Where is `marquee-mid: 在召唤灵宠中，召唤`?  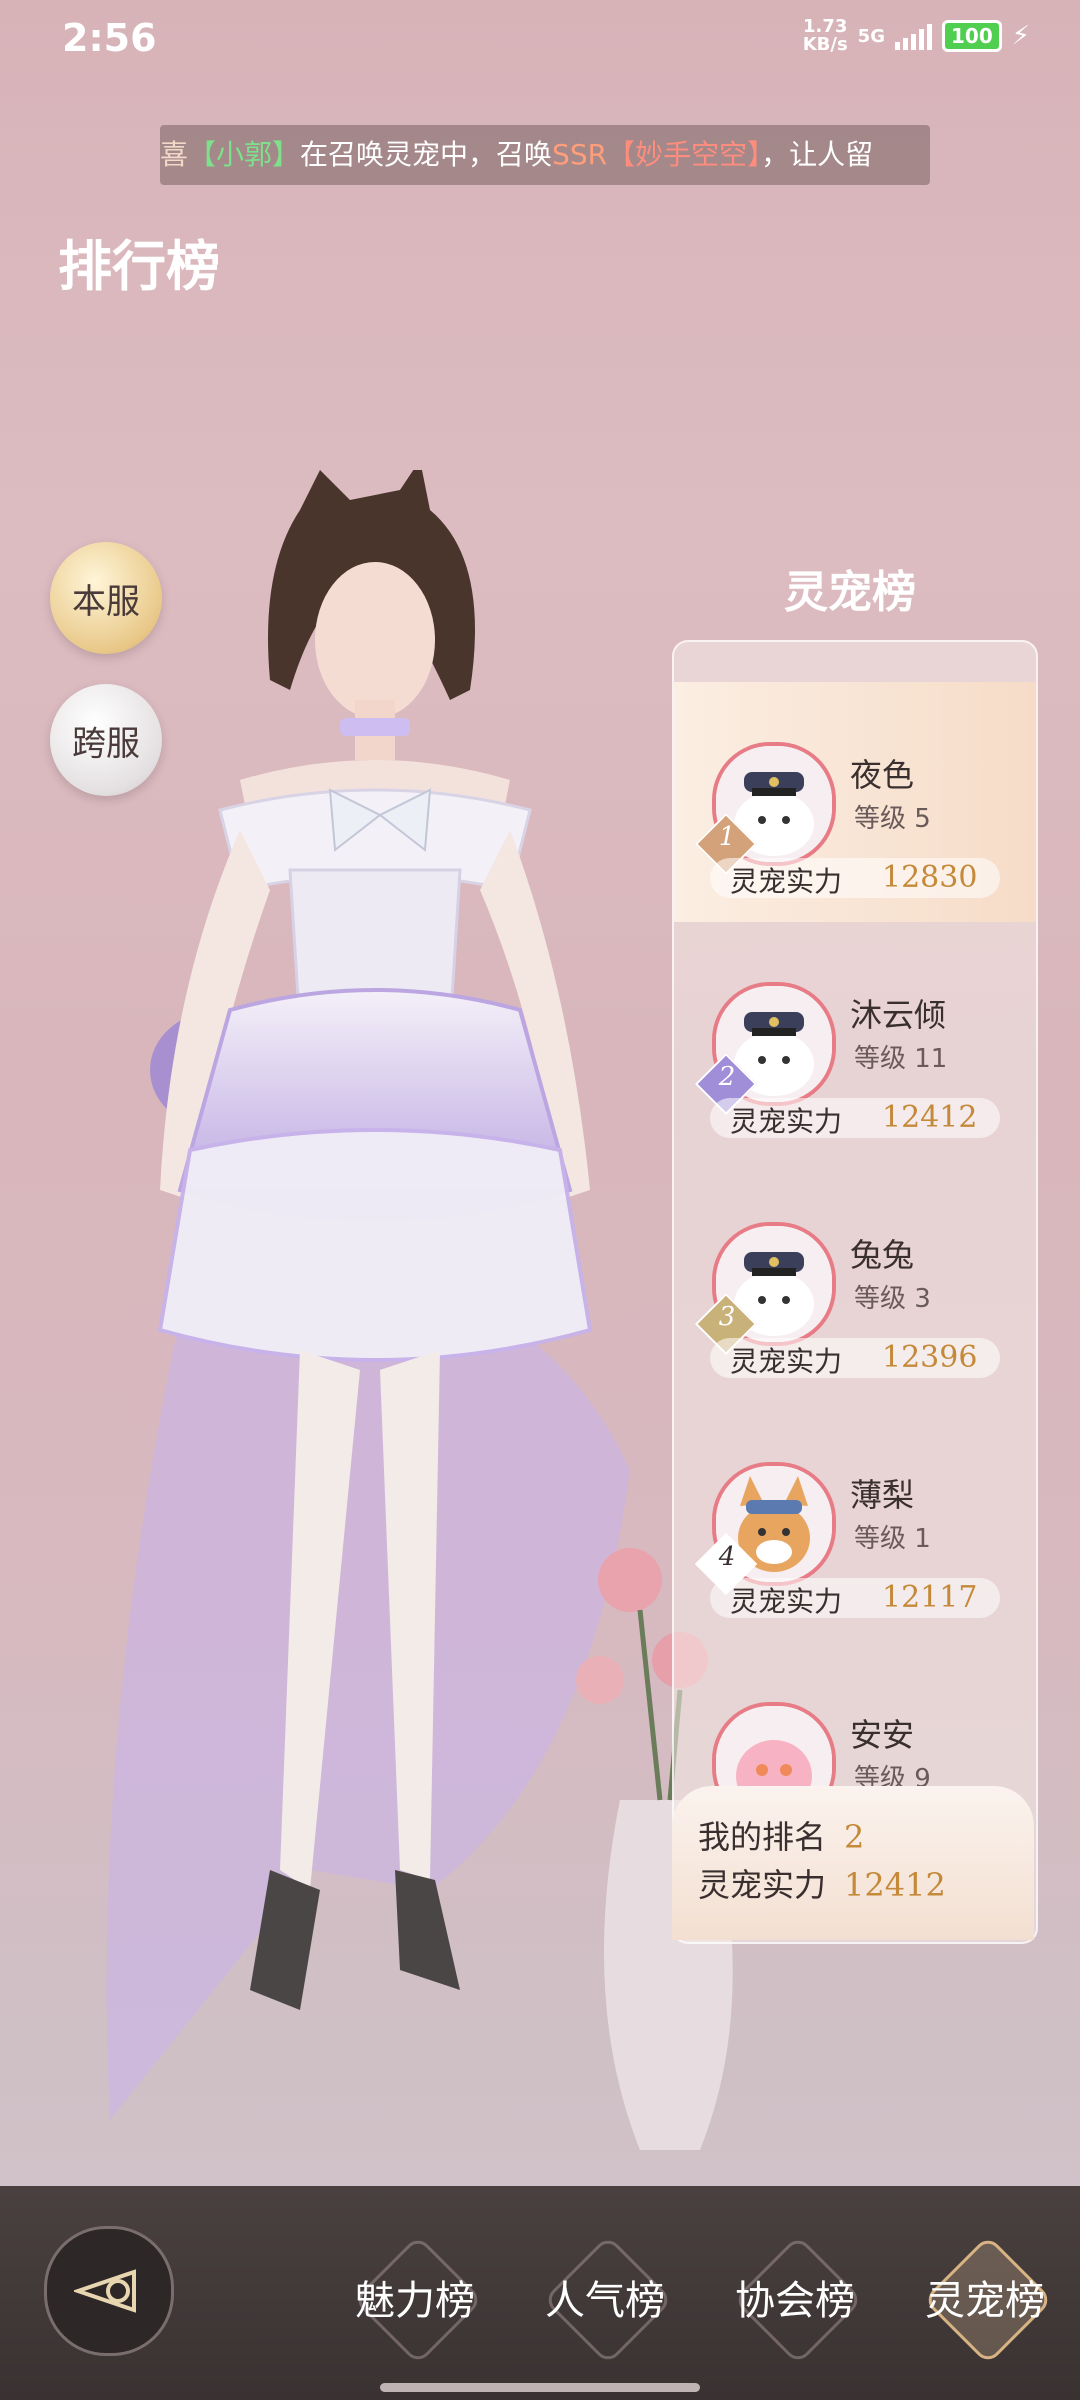
marquee-mid: 在召唤灵宠中，召唤 is located at coordinates (426, 154).